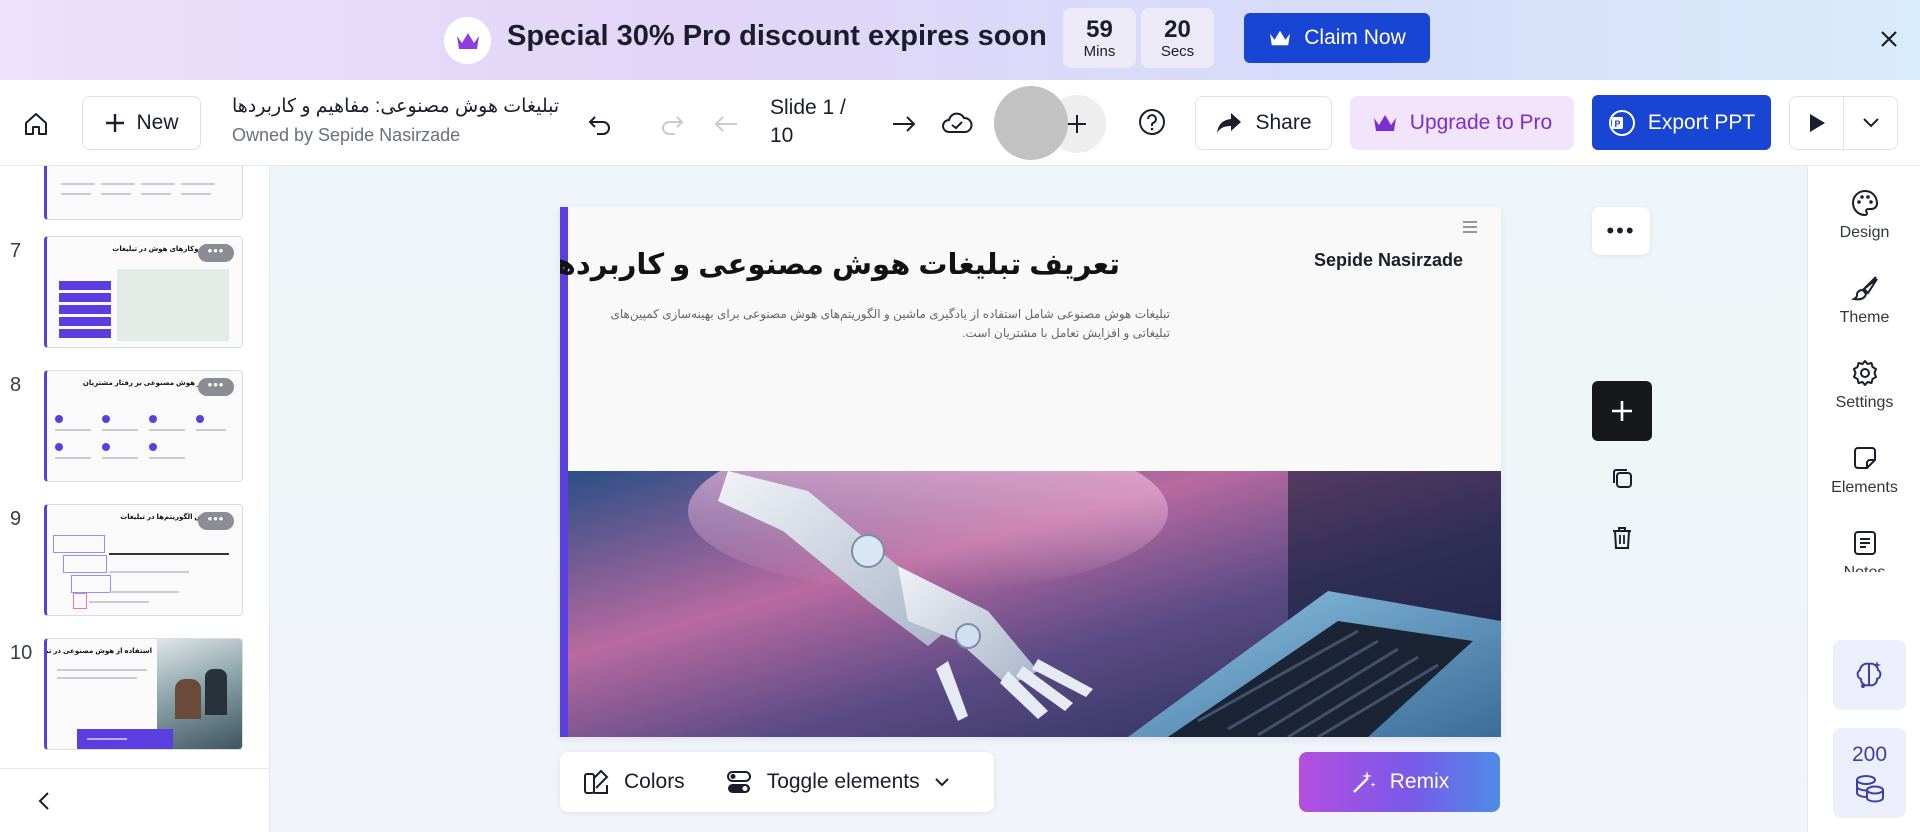 This screenshot has width=1920, height=832. I want to click on timer-minutes: 59 Mins, so click(1099, 38).